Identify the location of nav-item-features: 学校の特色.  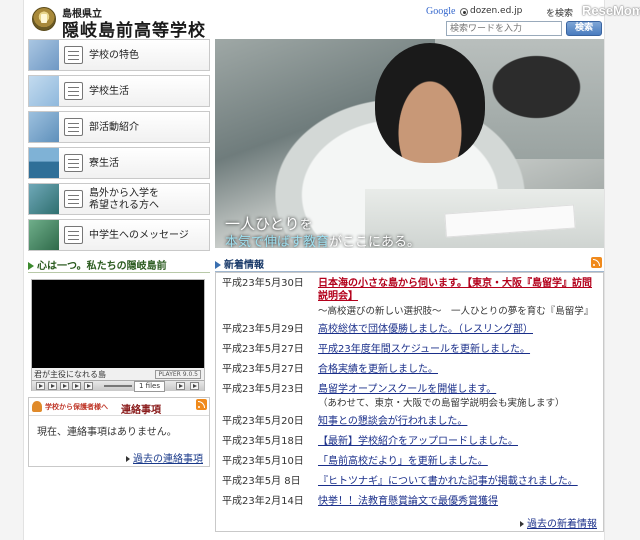
(119, 55).